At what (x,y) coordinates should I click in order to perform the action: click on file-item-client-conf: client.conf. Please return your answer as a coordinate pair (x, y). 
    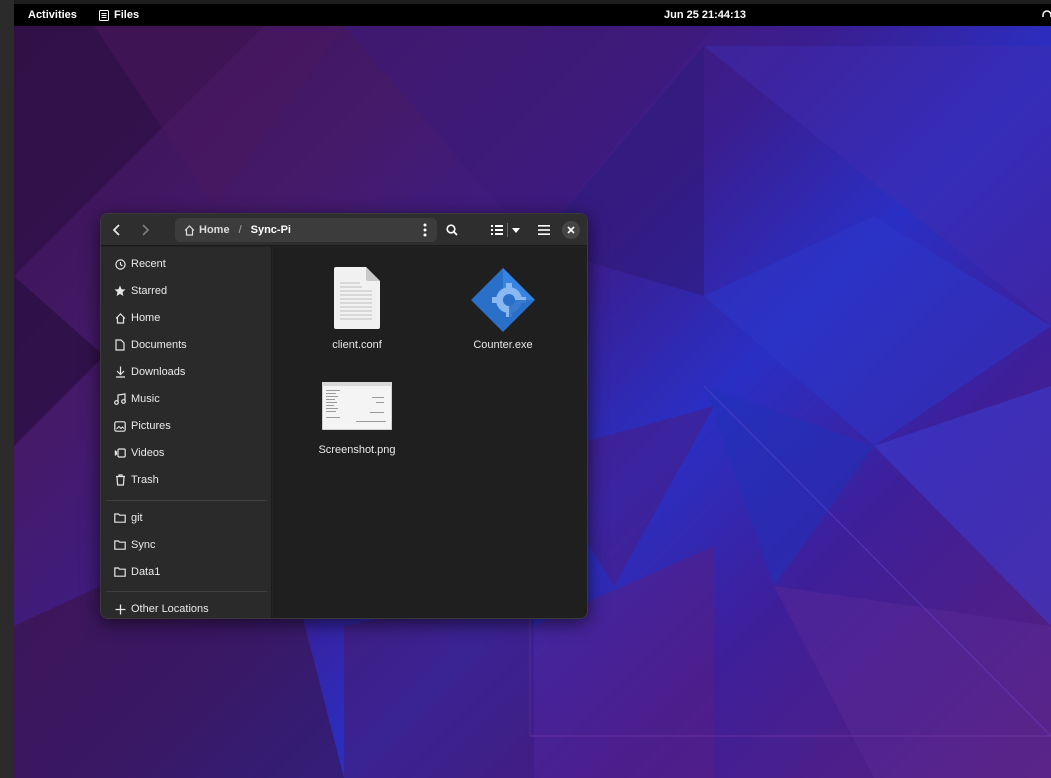
    Looking at the image, I should click on (357, 314).